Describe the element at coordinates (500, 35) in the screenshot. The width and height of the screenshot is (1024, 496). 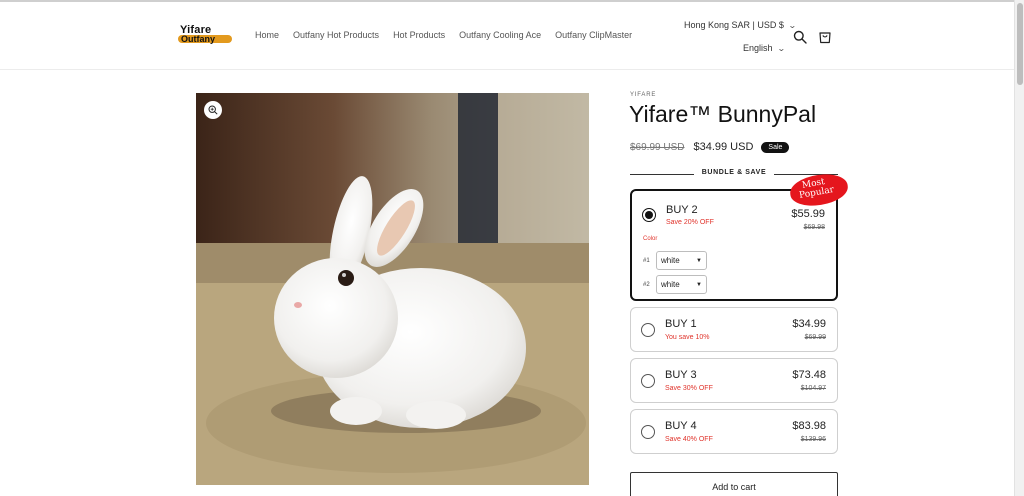
I see `nav-outfany-cooling-ace: Outfany Cooling Ace` at that location.